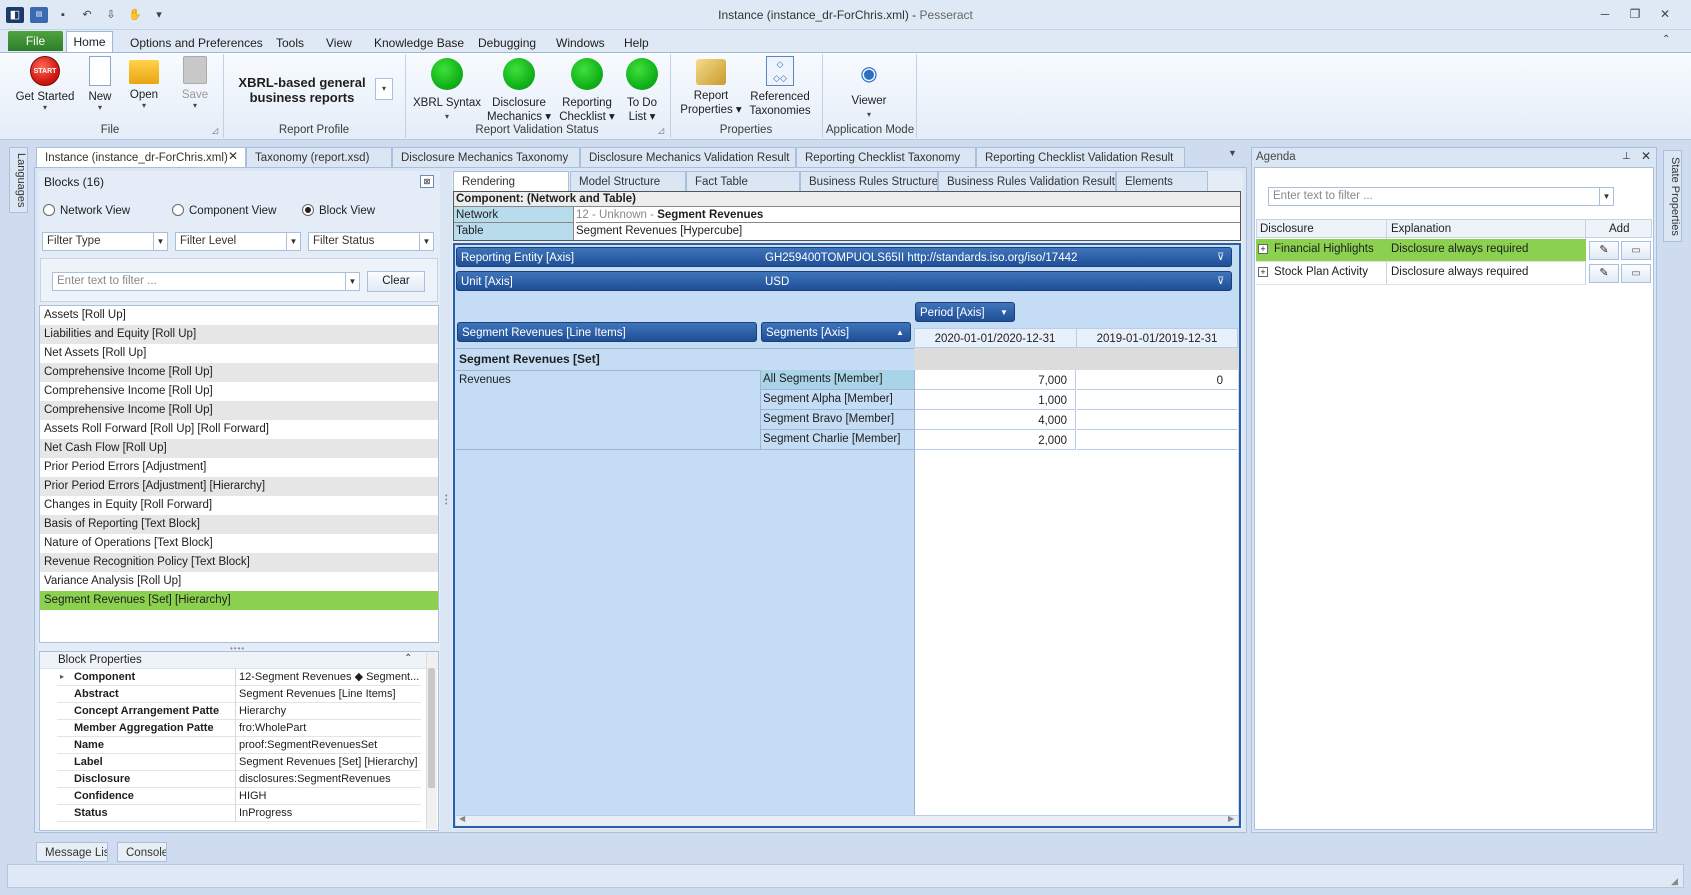 Image resolution: width=1691 pixels, height=895 pixels. I want to click on to-do-list-button: To Do List ▾, so click(642, 90).